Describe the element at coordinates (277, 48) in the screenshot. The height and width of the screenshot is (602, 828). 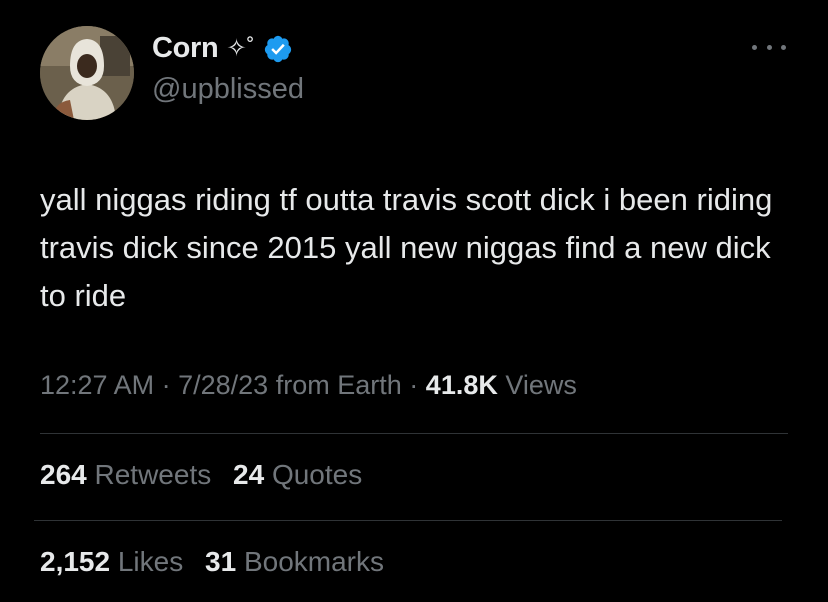
I see `verified-badge-icon` at that location.